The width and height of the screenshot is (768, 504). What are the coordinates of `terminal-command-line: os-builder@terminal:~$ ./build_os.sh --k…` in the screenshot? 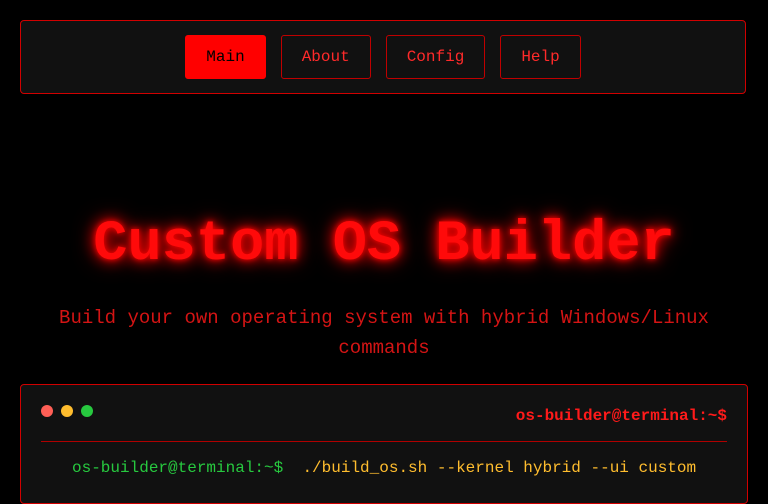 It's located at (384, 468).